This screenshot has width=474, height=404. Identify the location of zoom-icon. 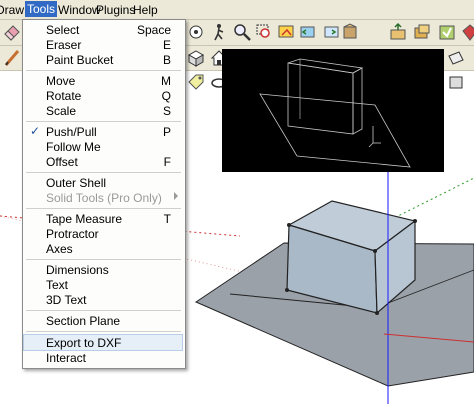
(242, 32).